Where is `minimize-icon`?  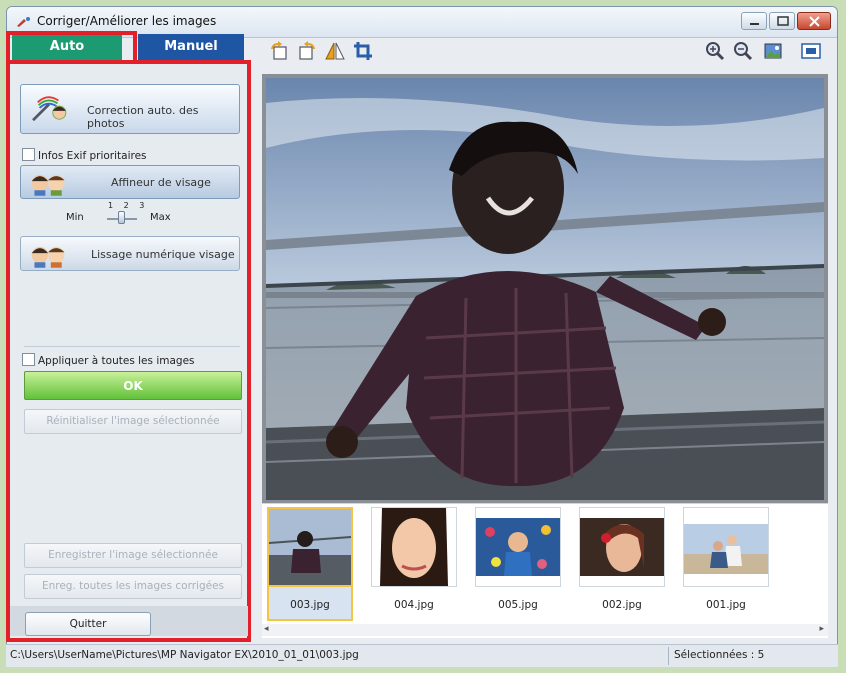 minimize-icon is located at coordinates (754, 24).